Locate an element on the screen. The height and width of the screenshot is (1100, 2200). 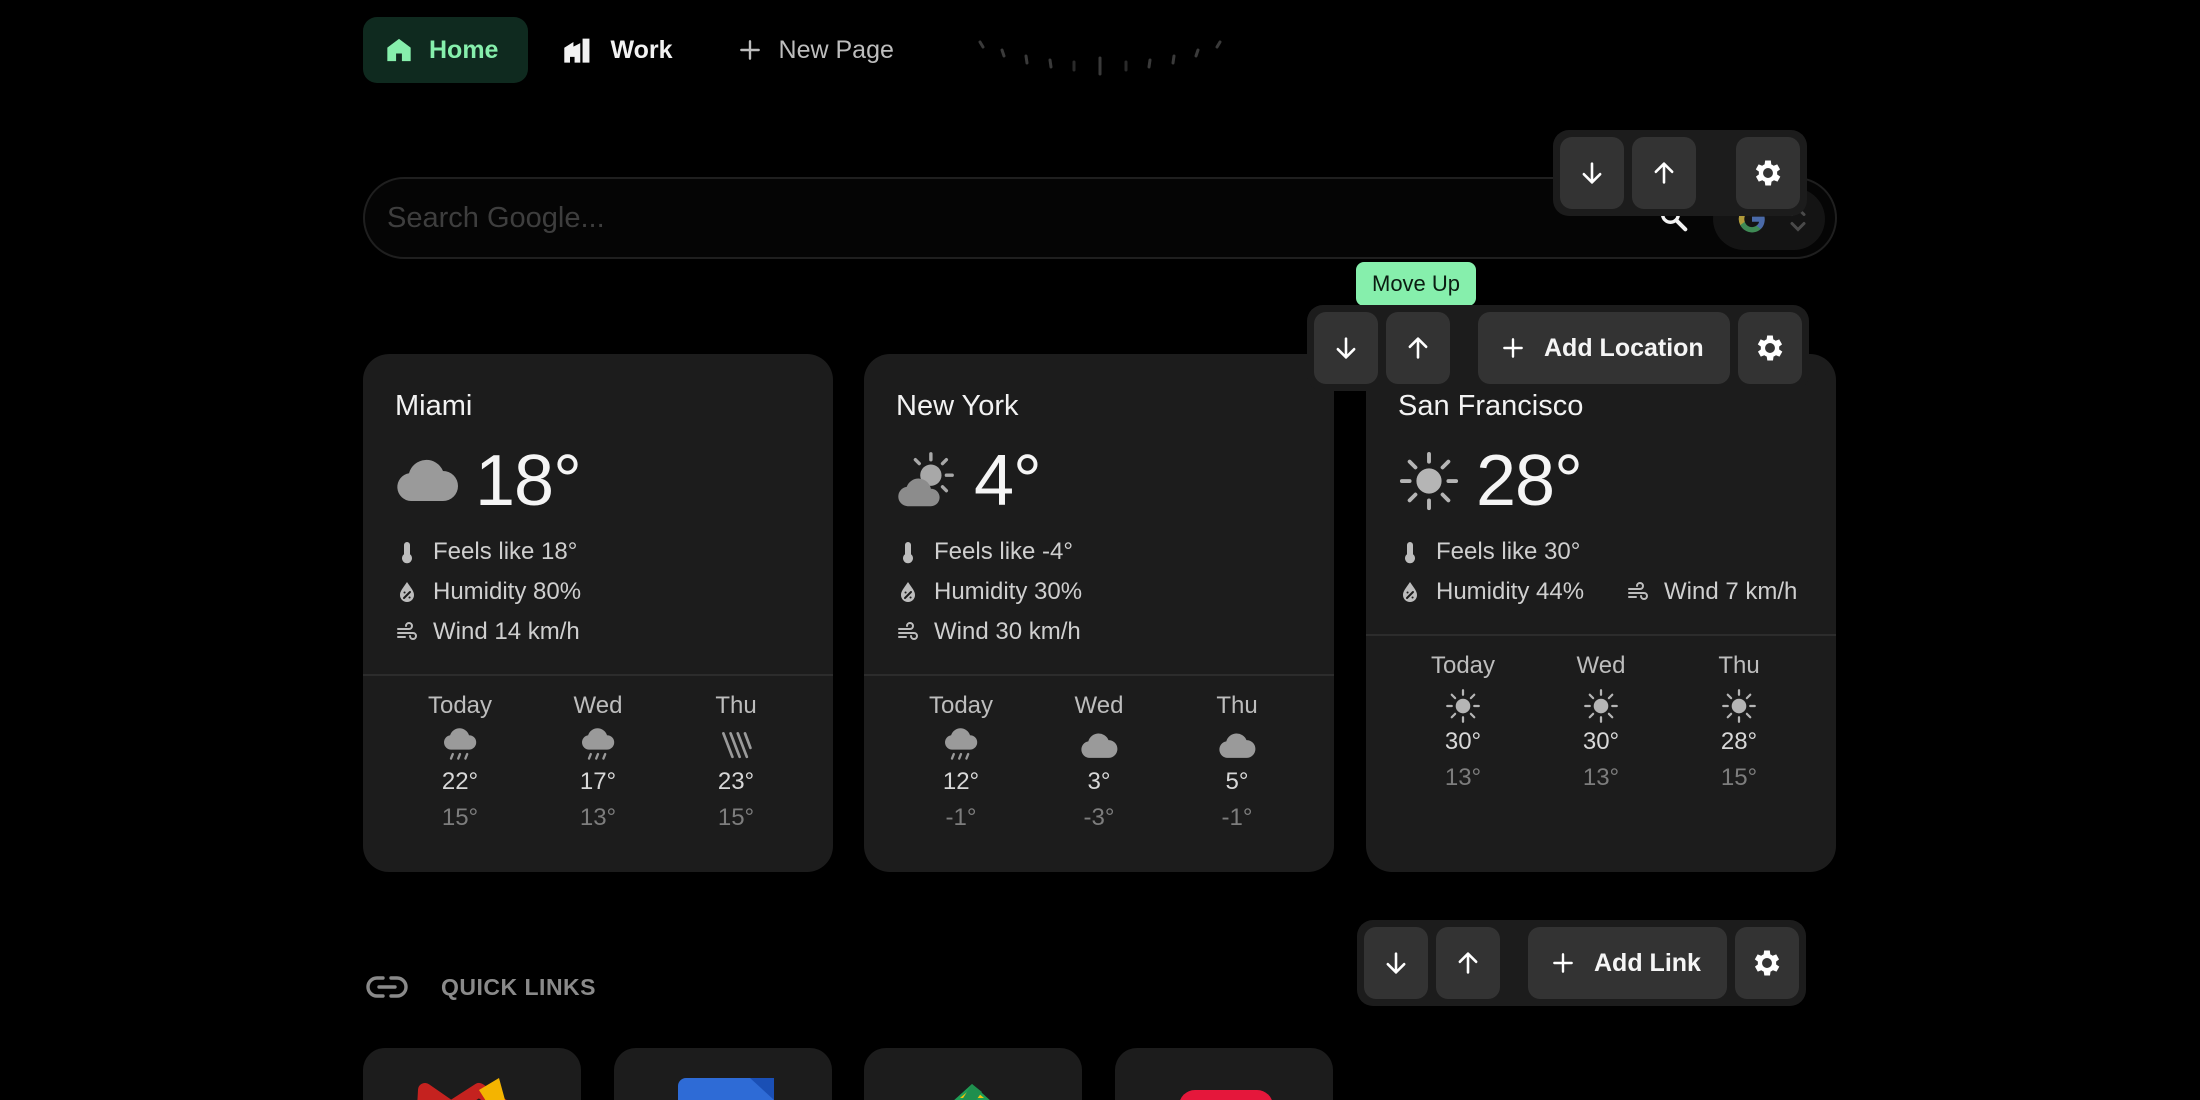
wind-text: Wind 30 km/h is located at coordinates (1007, 631).